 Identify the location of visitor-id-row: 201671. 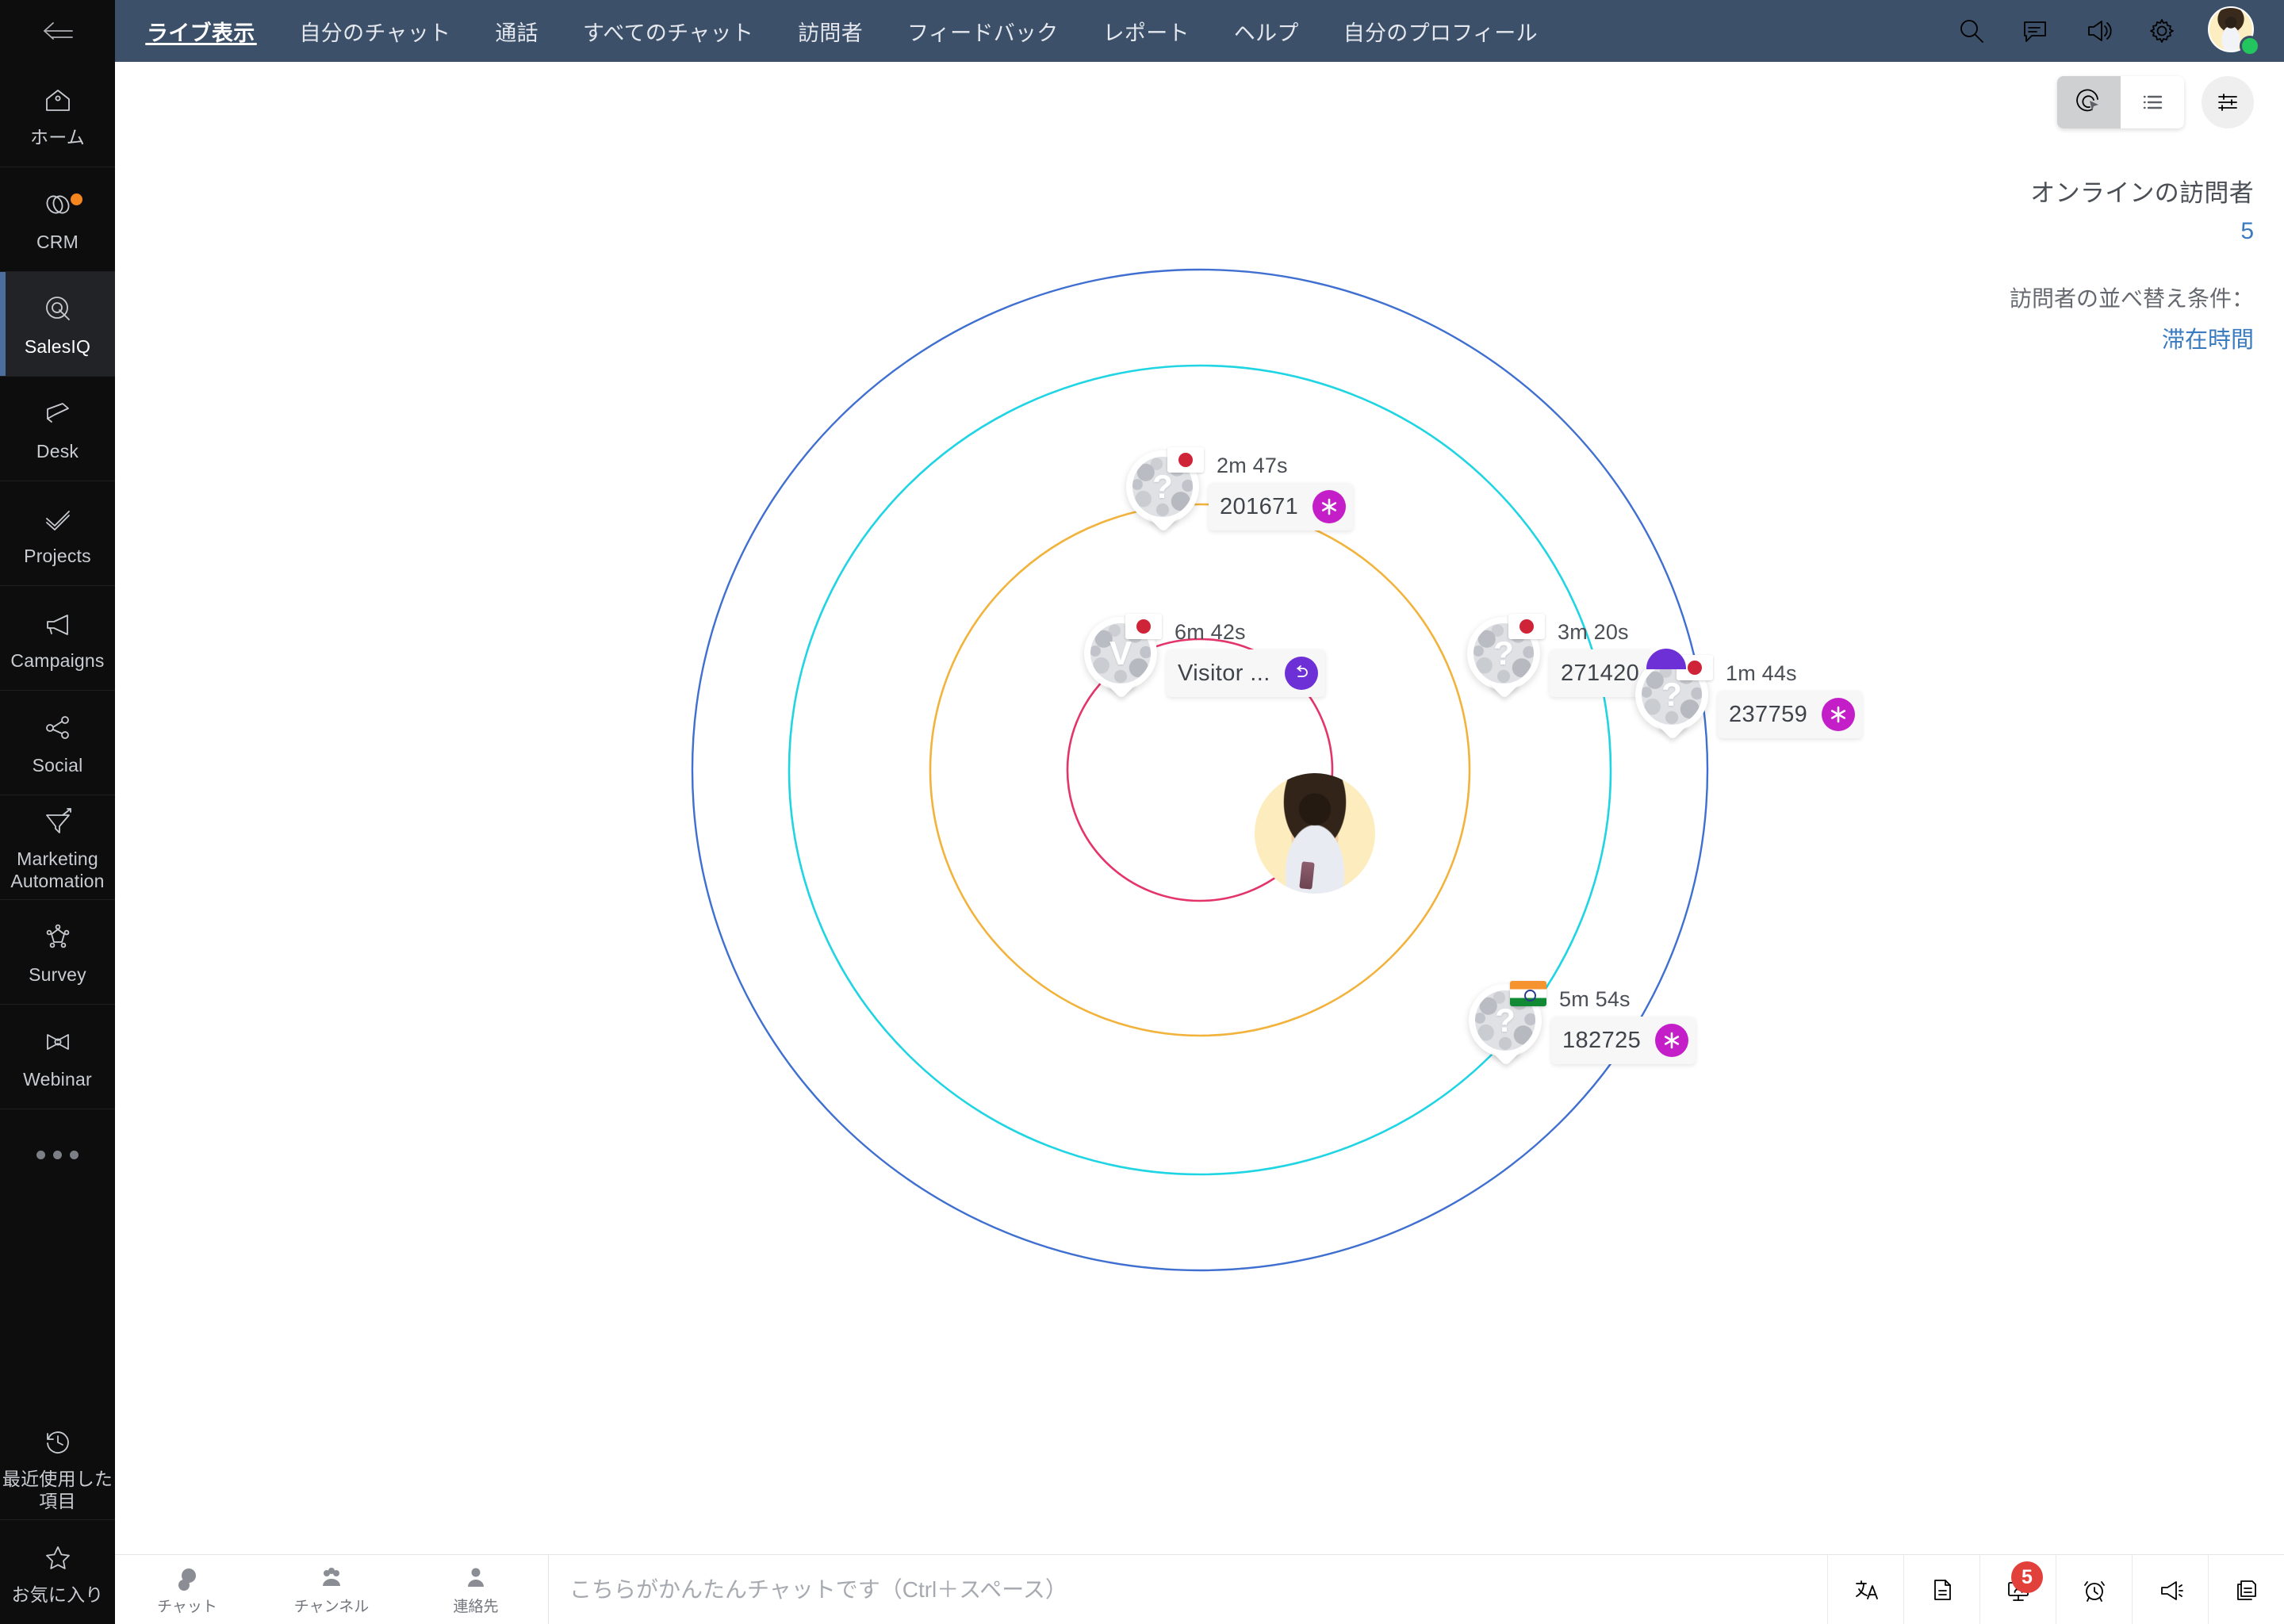
(1281, 506).